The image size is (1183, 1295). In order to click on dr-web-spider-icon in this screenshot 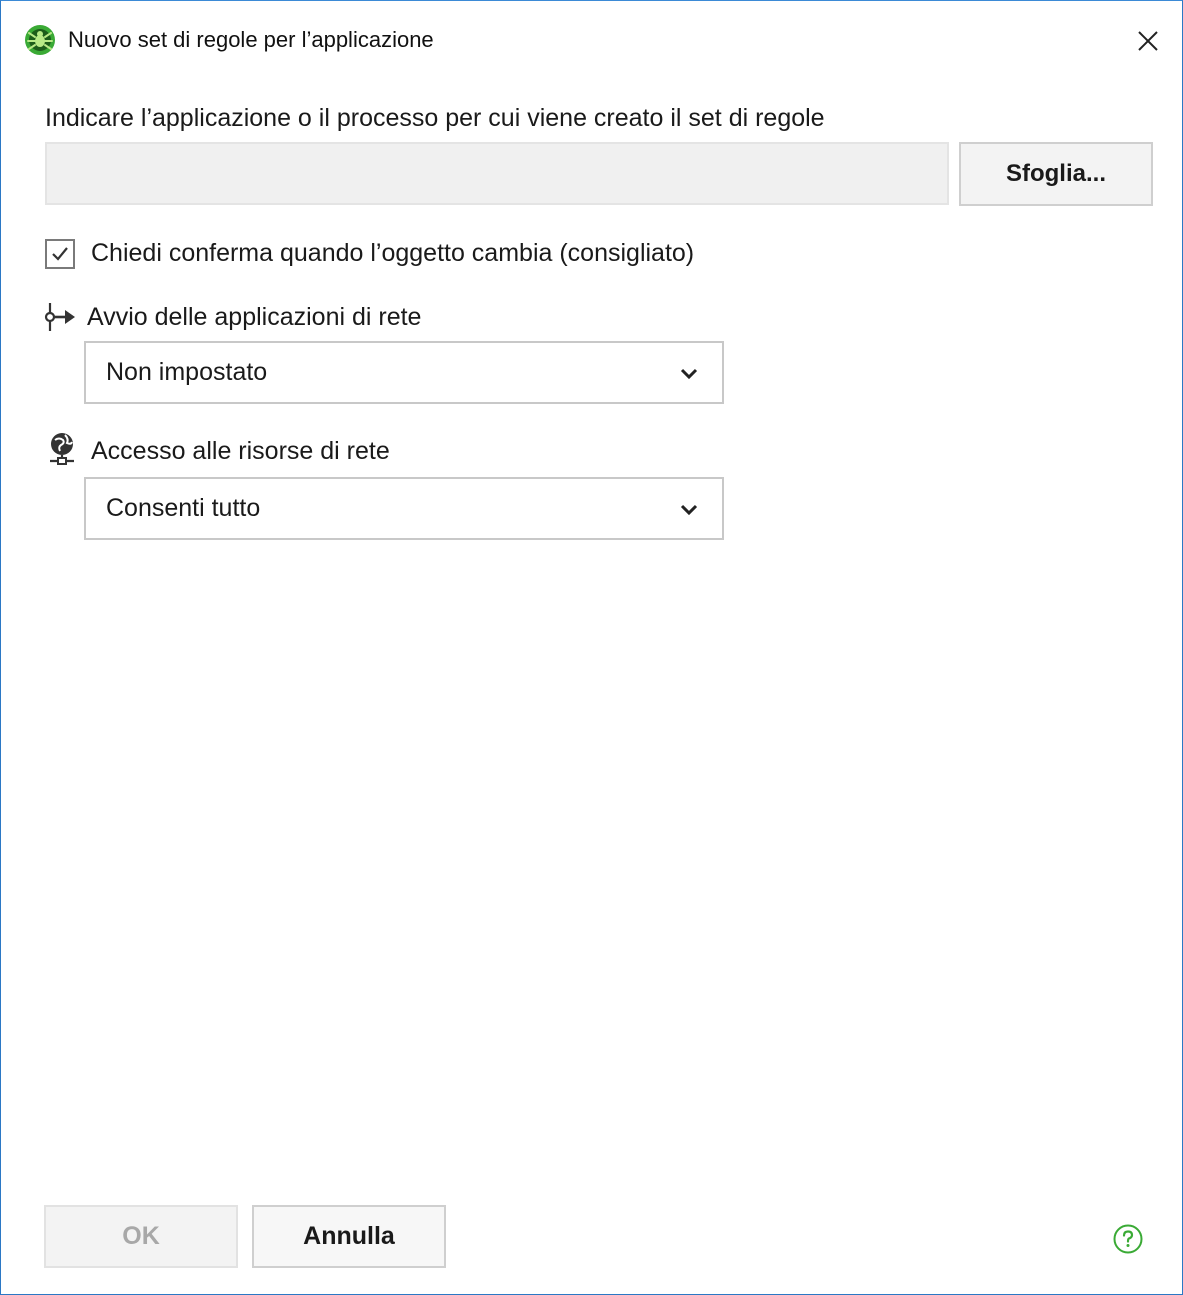, I will do `click(40, 40)`.